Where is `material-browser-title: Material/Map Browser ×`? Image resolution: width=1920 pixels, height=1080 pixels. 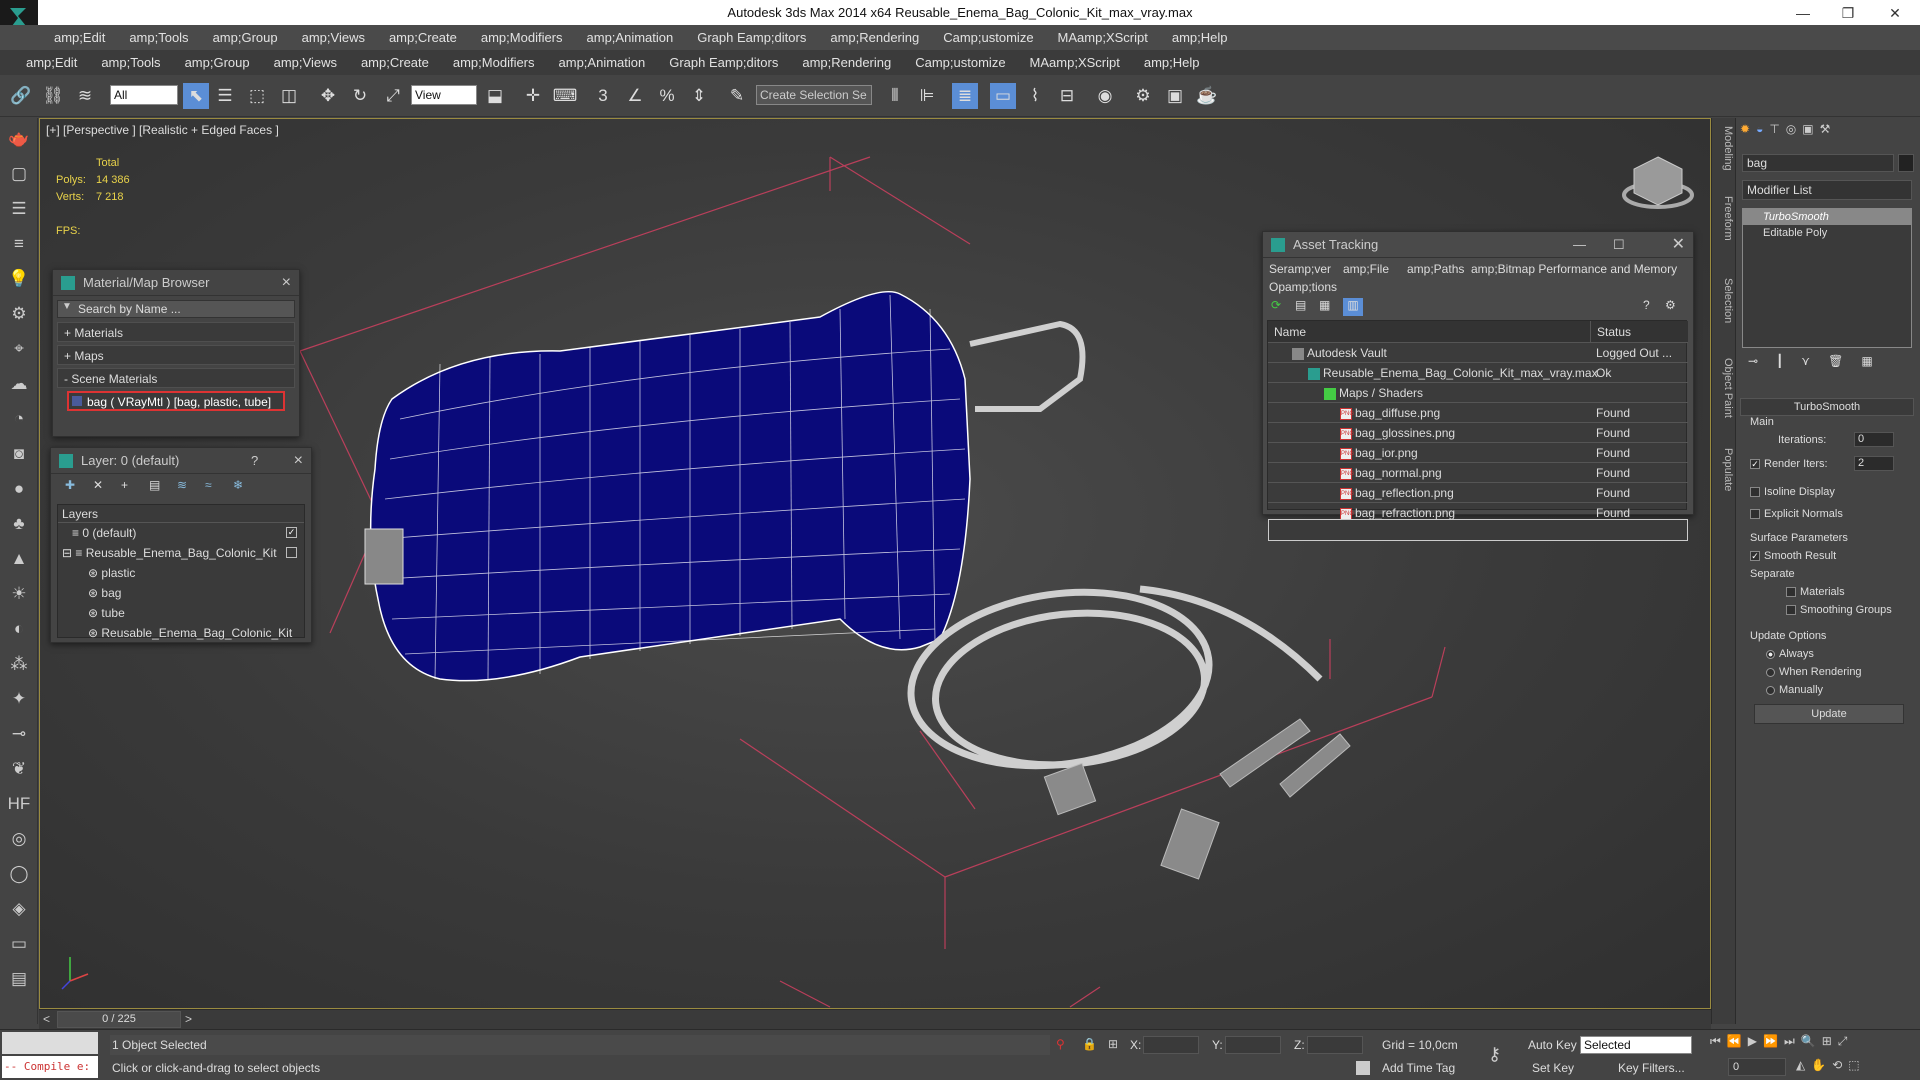
material-browser-title: Material/Map Browser × is located at coordinates (176, 283).